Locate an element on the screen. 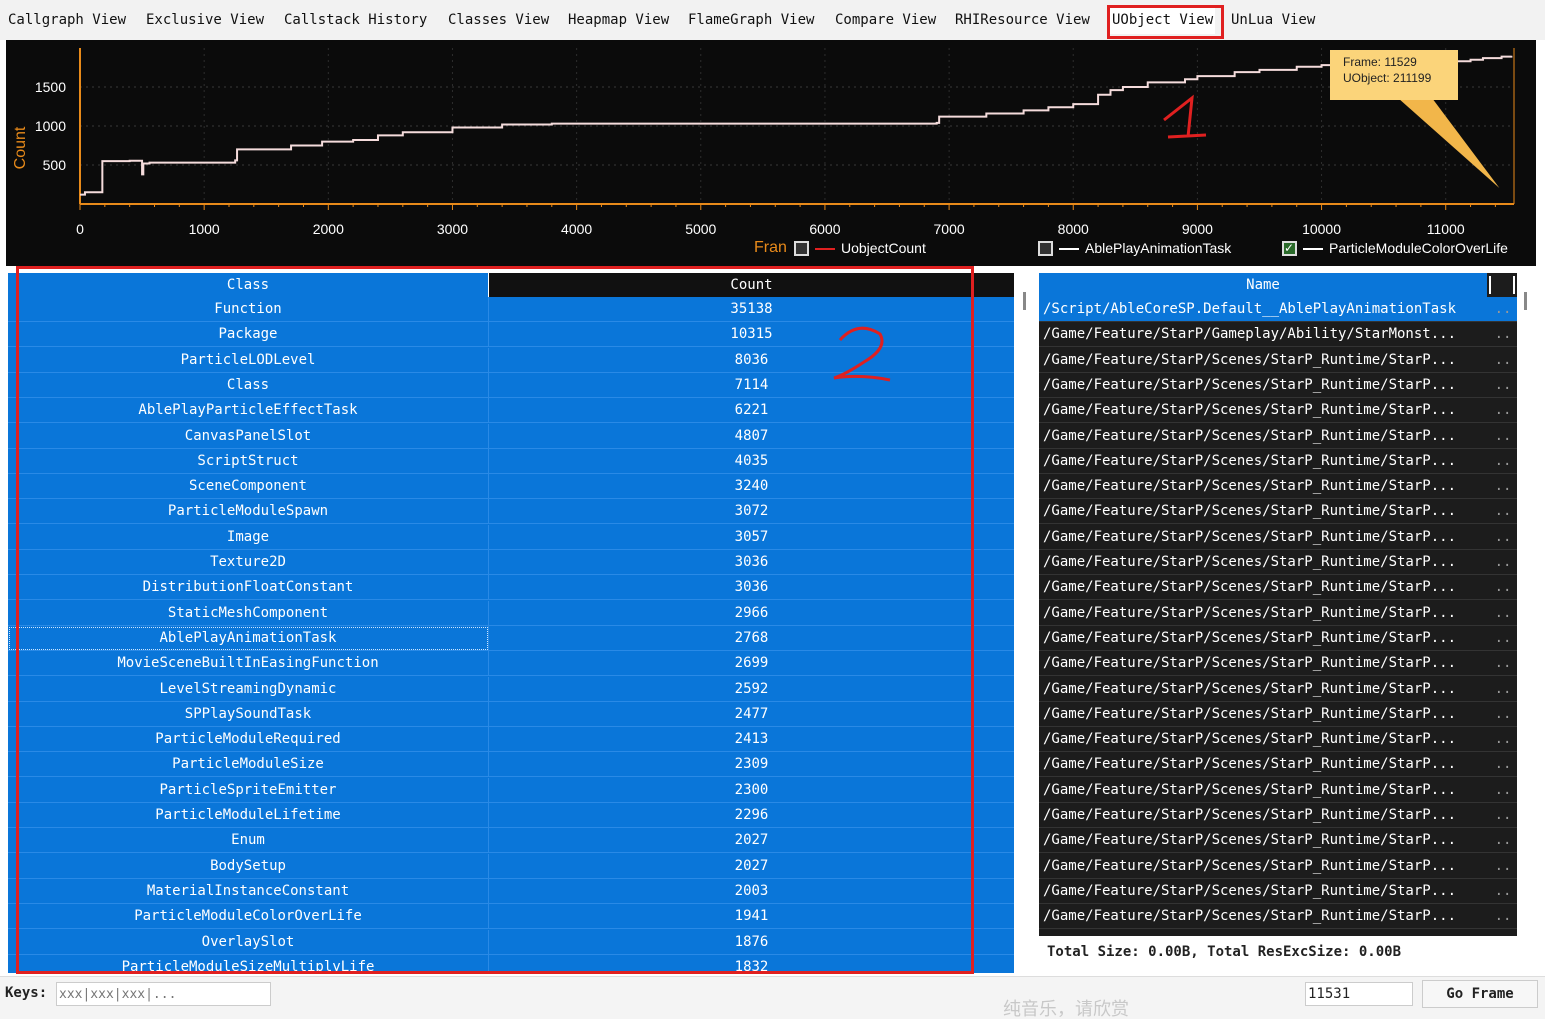  splitter-handle is located at coordinates (1024, 301).